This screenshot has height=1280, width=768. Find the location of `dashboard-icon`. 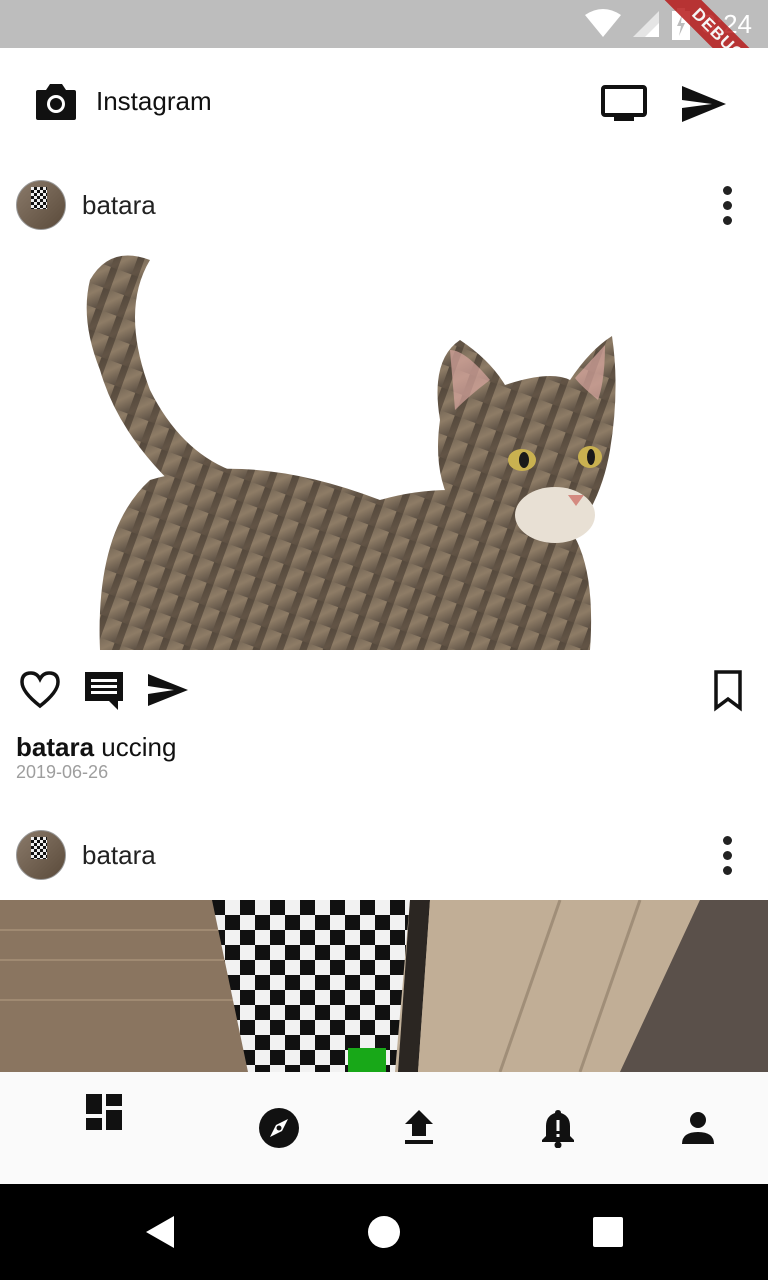

dashboard-icon is located at coordinates (104, 1112).